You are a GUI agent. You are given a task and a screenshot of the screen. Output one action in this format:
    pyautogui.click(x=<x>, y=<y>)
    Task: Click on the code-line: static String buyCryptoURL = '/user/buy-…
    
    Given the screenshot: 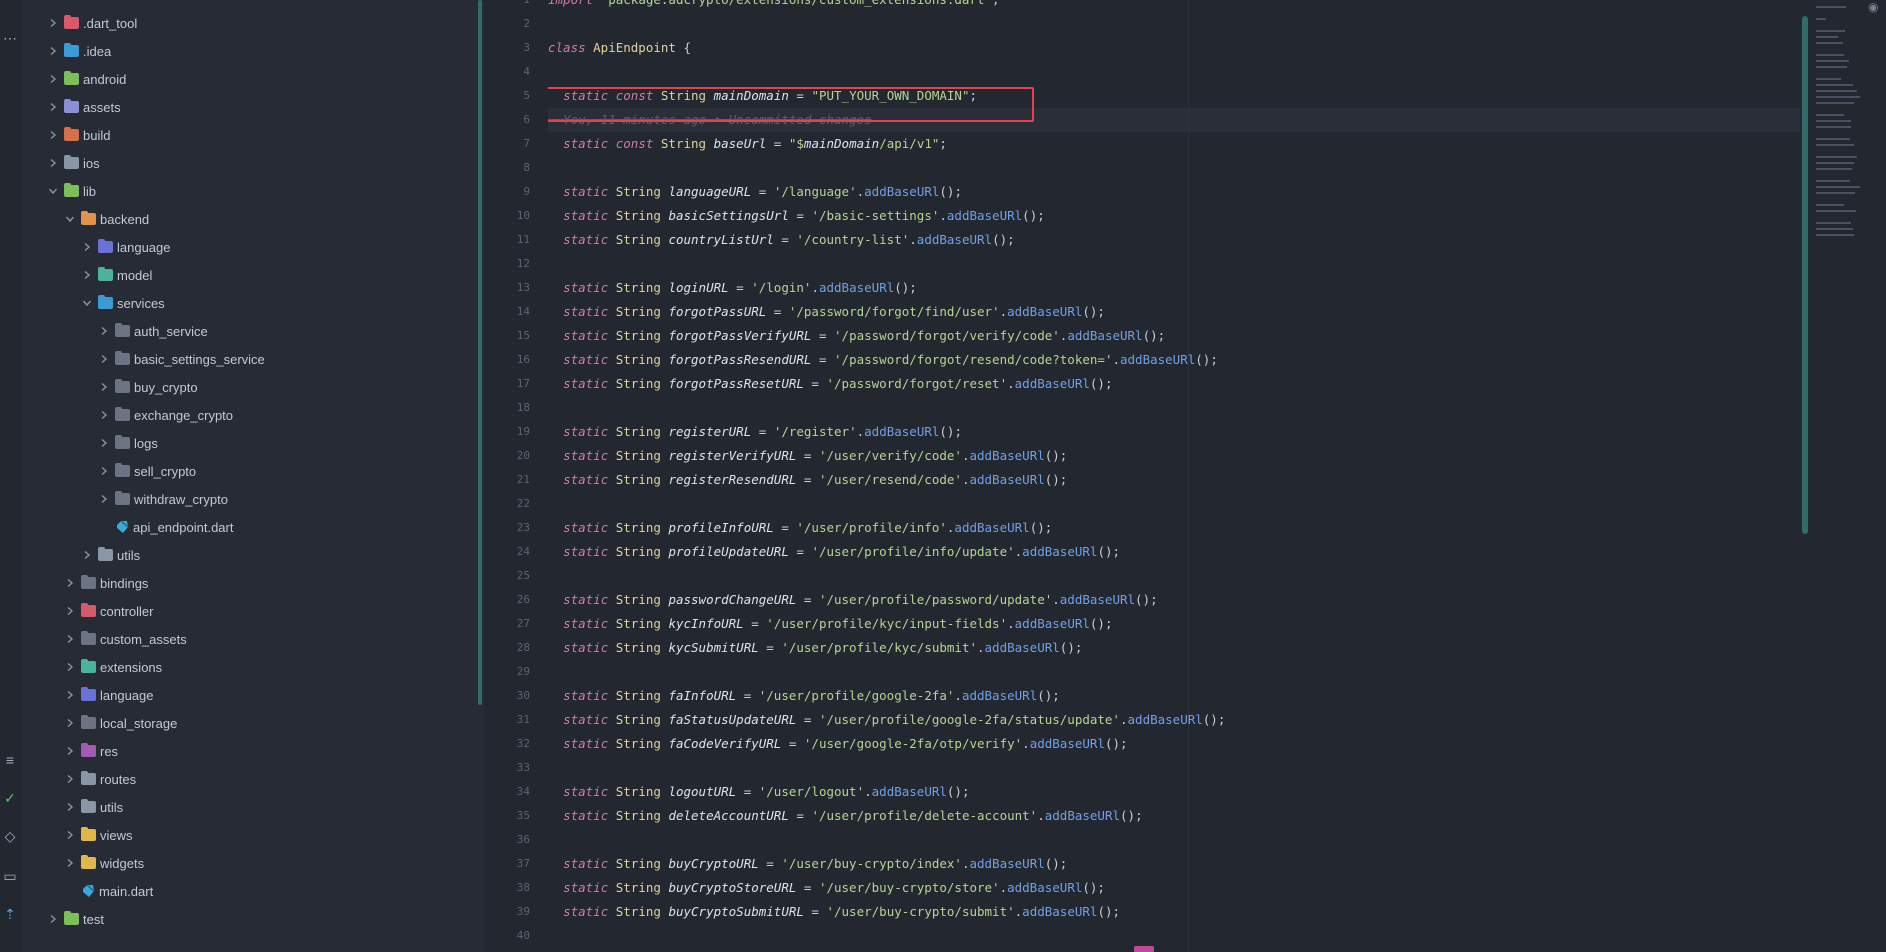 What is the action you would take?
    pyautogui.click(x=807, y=864)
    